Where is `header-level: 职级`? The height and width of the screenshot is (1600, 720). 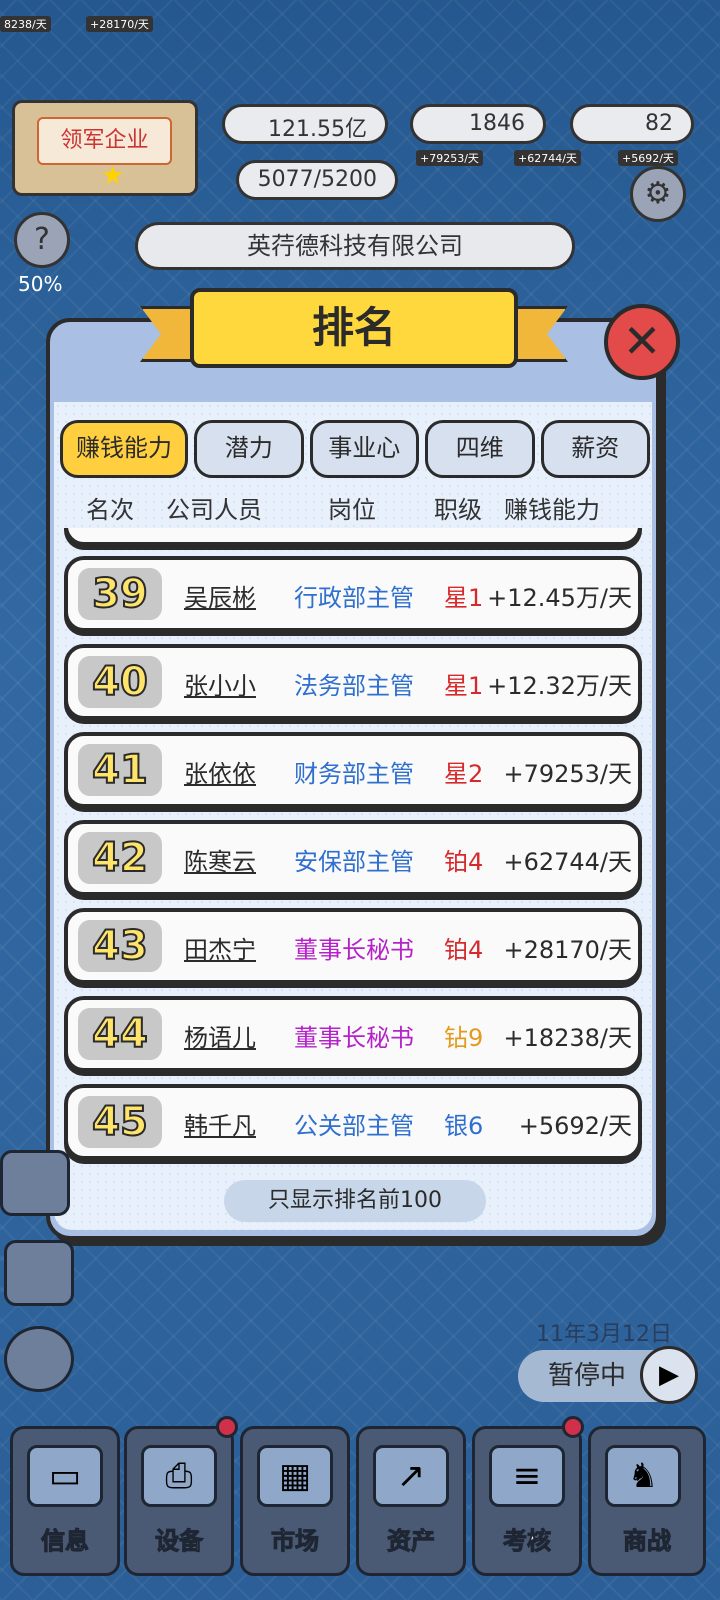
header-level: 职级 is located at coordinates (458, 510).